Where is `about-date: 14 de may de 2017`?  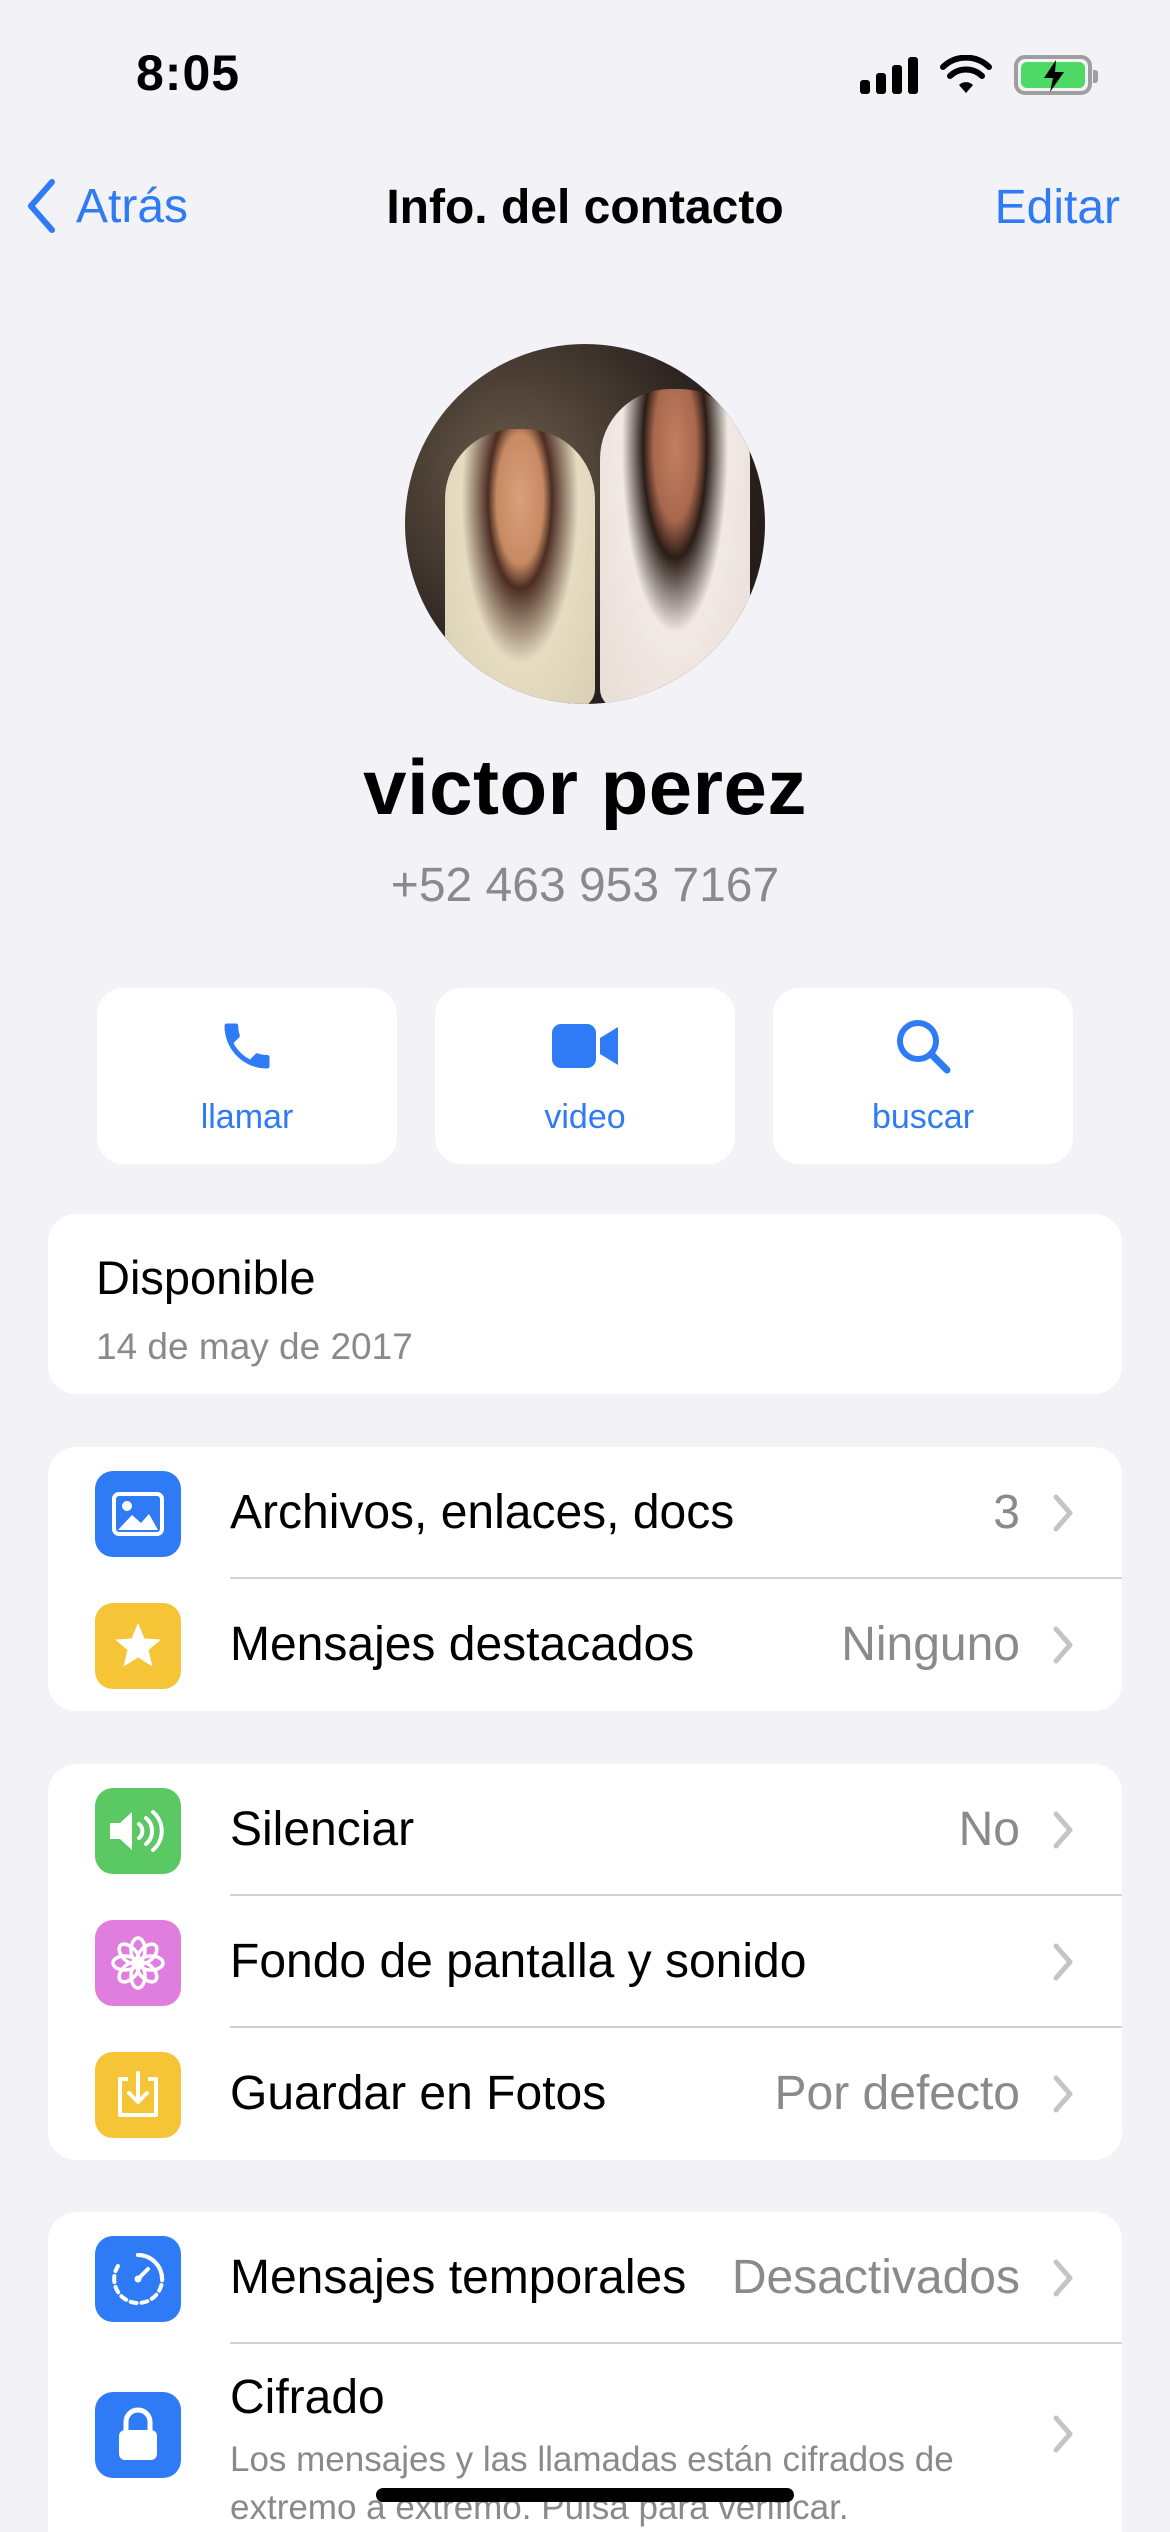
about-date: 14 de may de 2017 is located at coordinates (254, 1346).